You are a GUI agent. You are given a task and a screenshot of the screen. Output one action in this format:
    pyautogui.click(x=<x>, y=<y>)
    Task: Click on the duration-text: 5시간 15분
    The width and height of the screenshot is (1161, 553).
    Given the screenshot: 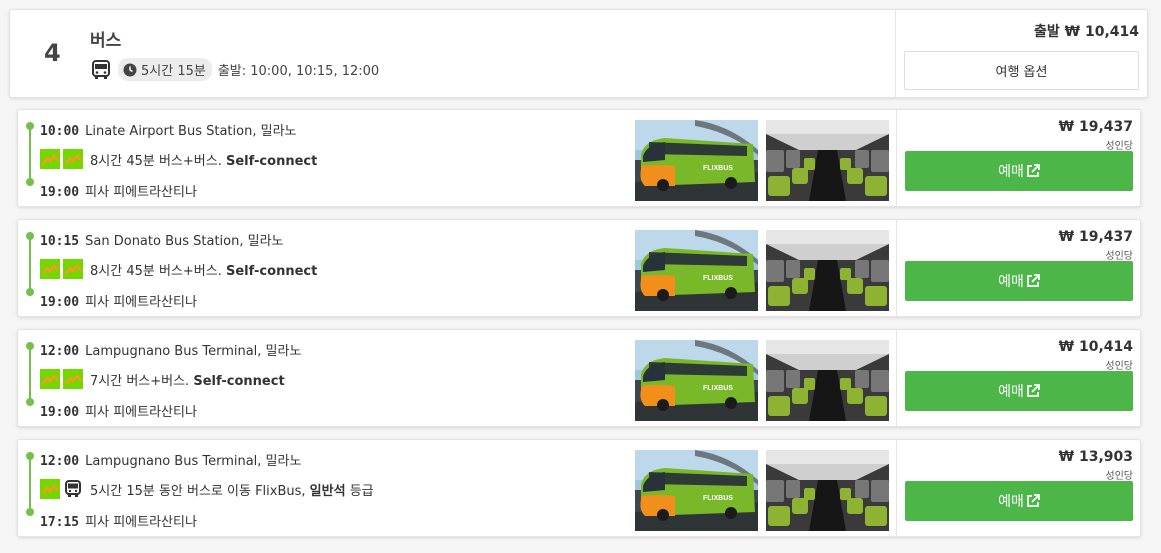 What is the action you would take?
    pyautogui.click(x=173, y=71)
    